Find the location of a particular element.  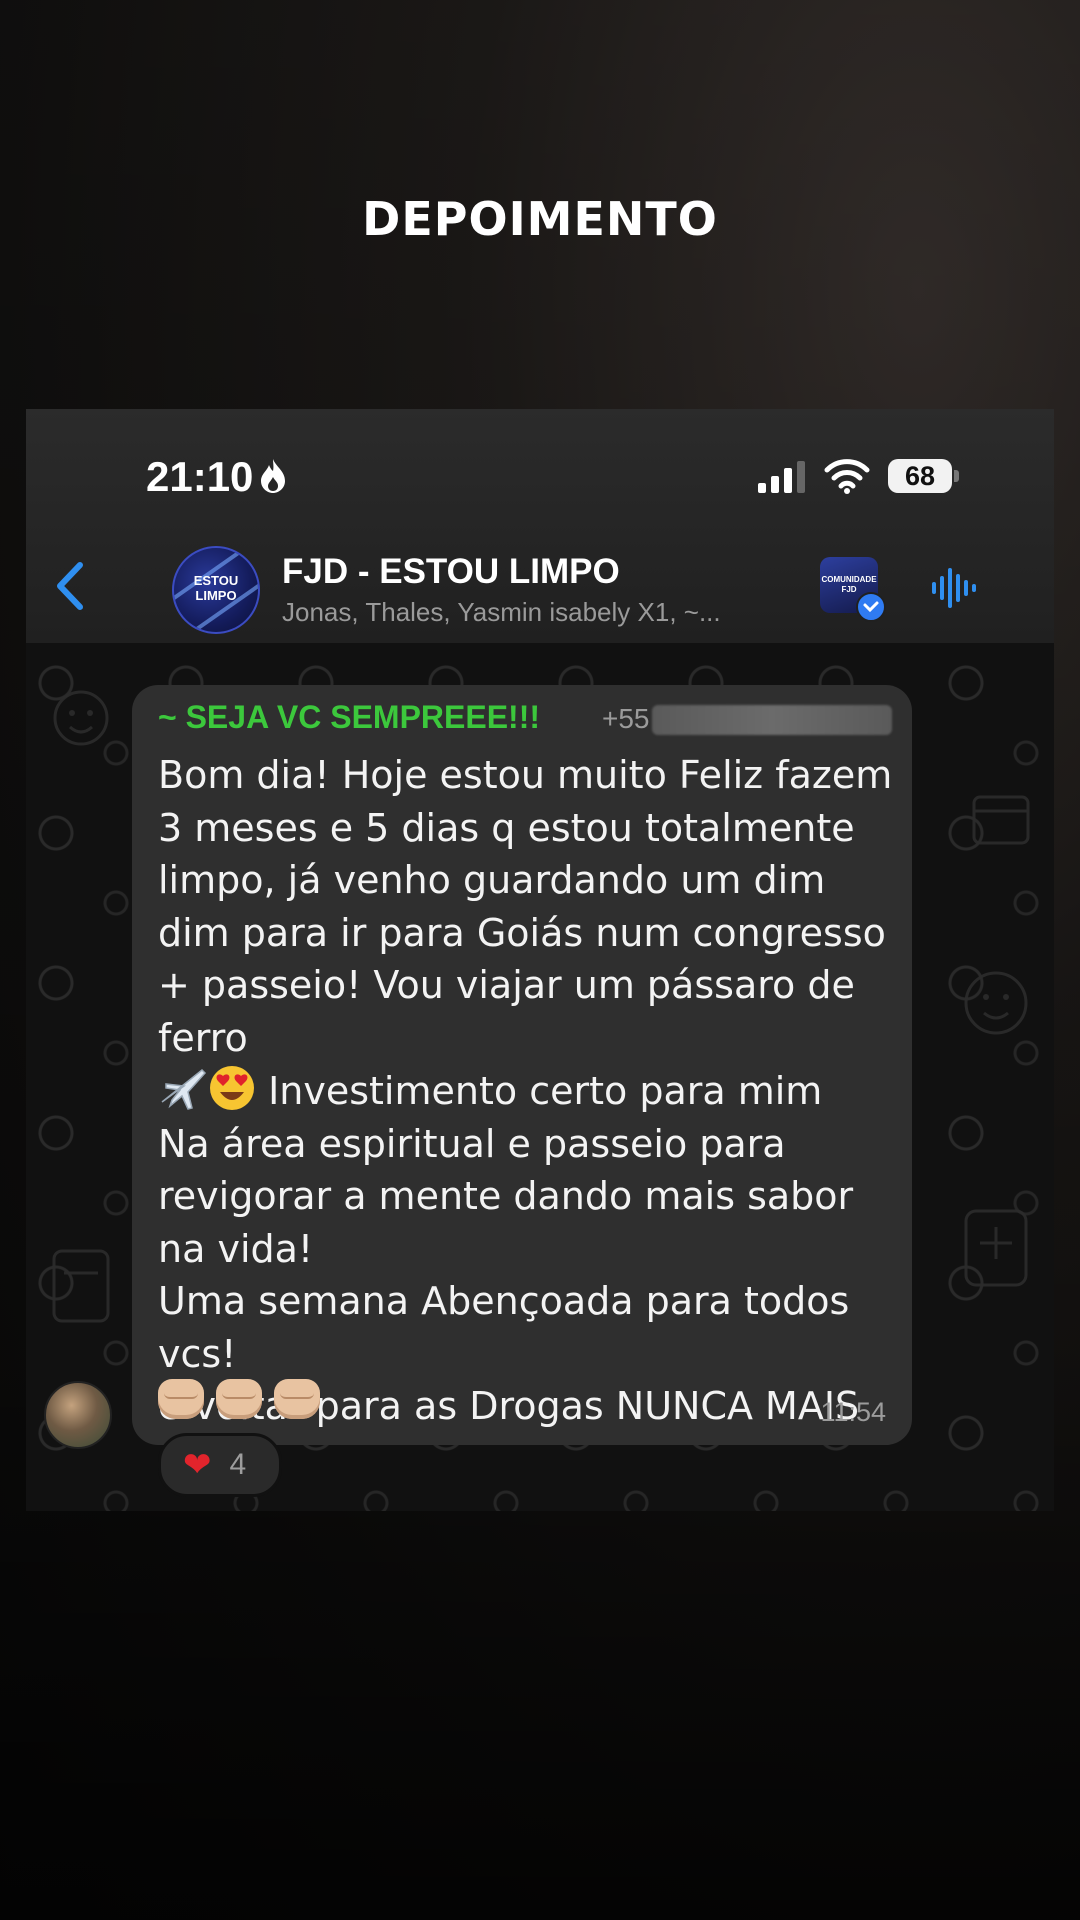

emoji-row is located at coordinates (239, 1399).